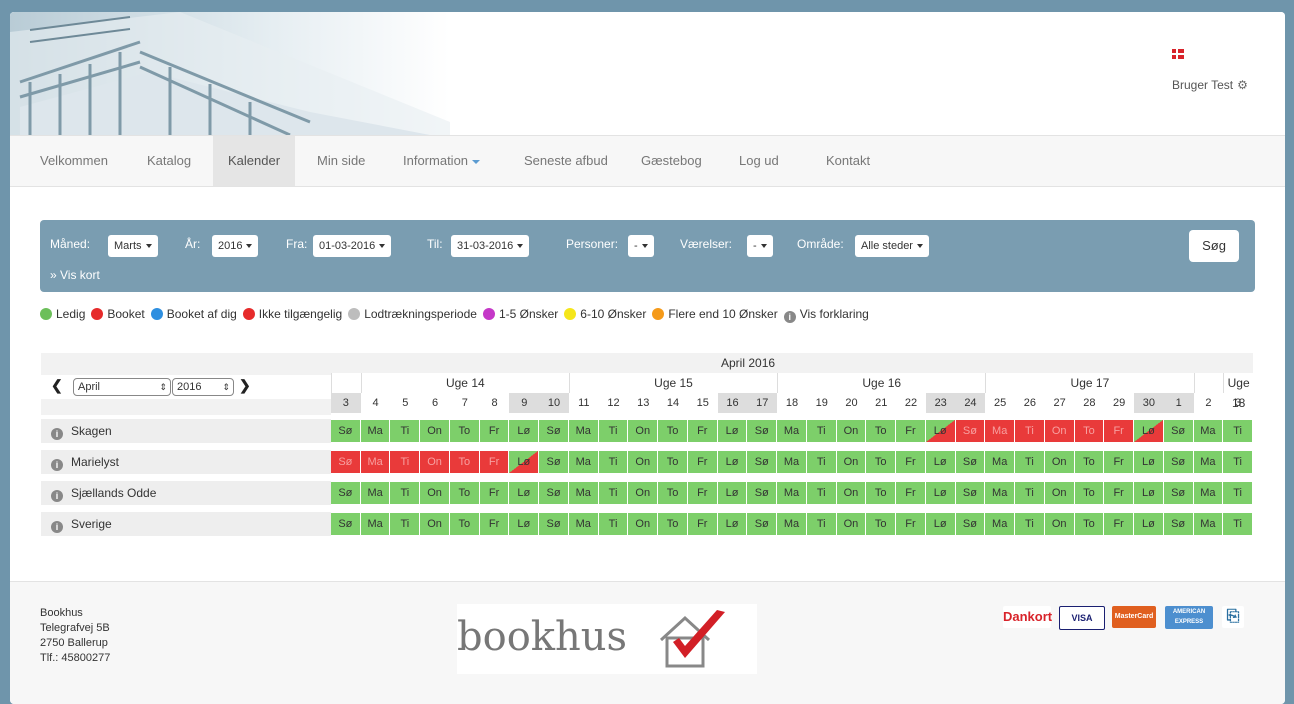 This screenshot has width=1294, height=704. Describe the element at coordinates (566, 161) in the screenshot. I see `nav-item-seneste-afbud: Seneste afbud` at that location.